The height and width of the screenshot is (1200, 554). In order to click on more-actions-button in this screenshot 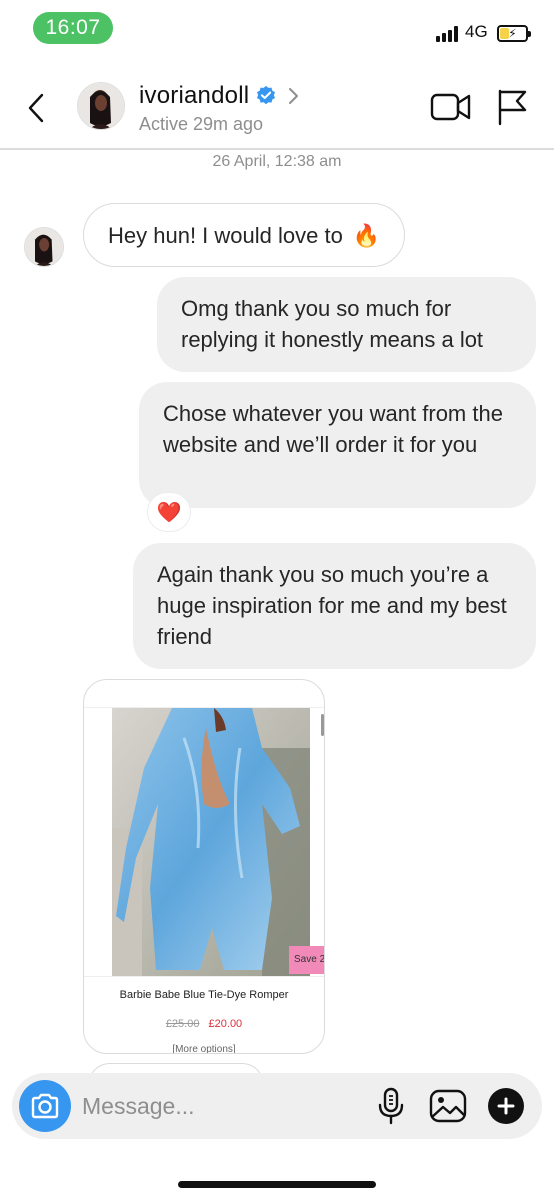, I will do `click(506, 1106)`.